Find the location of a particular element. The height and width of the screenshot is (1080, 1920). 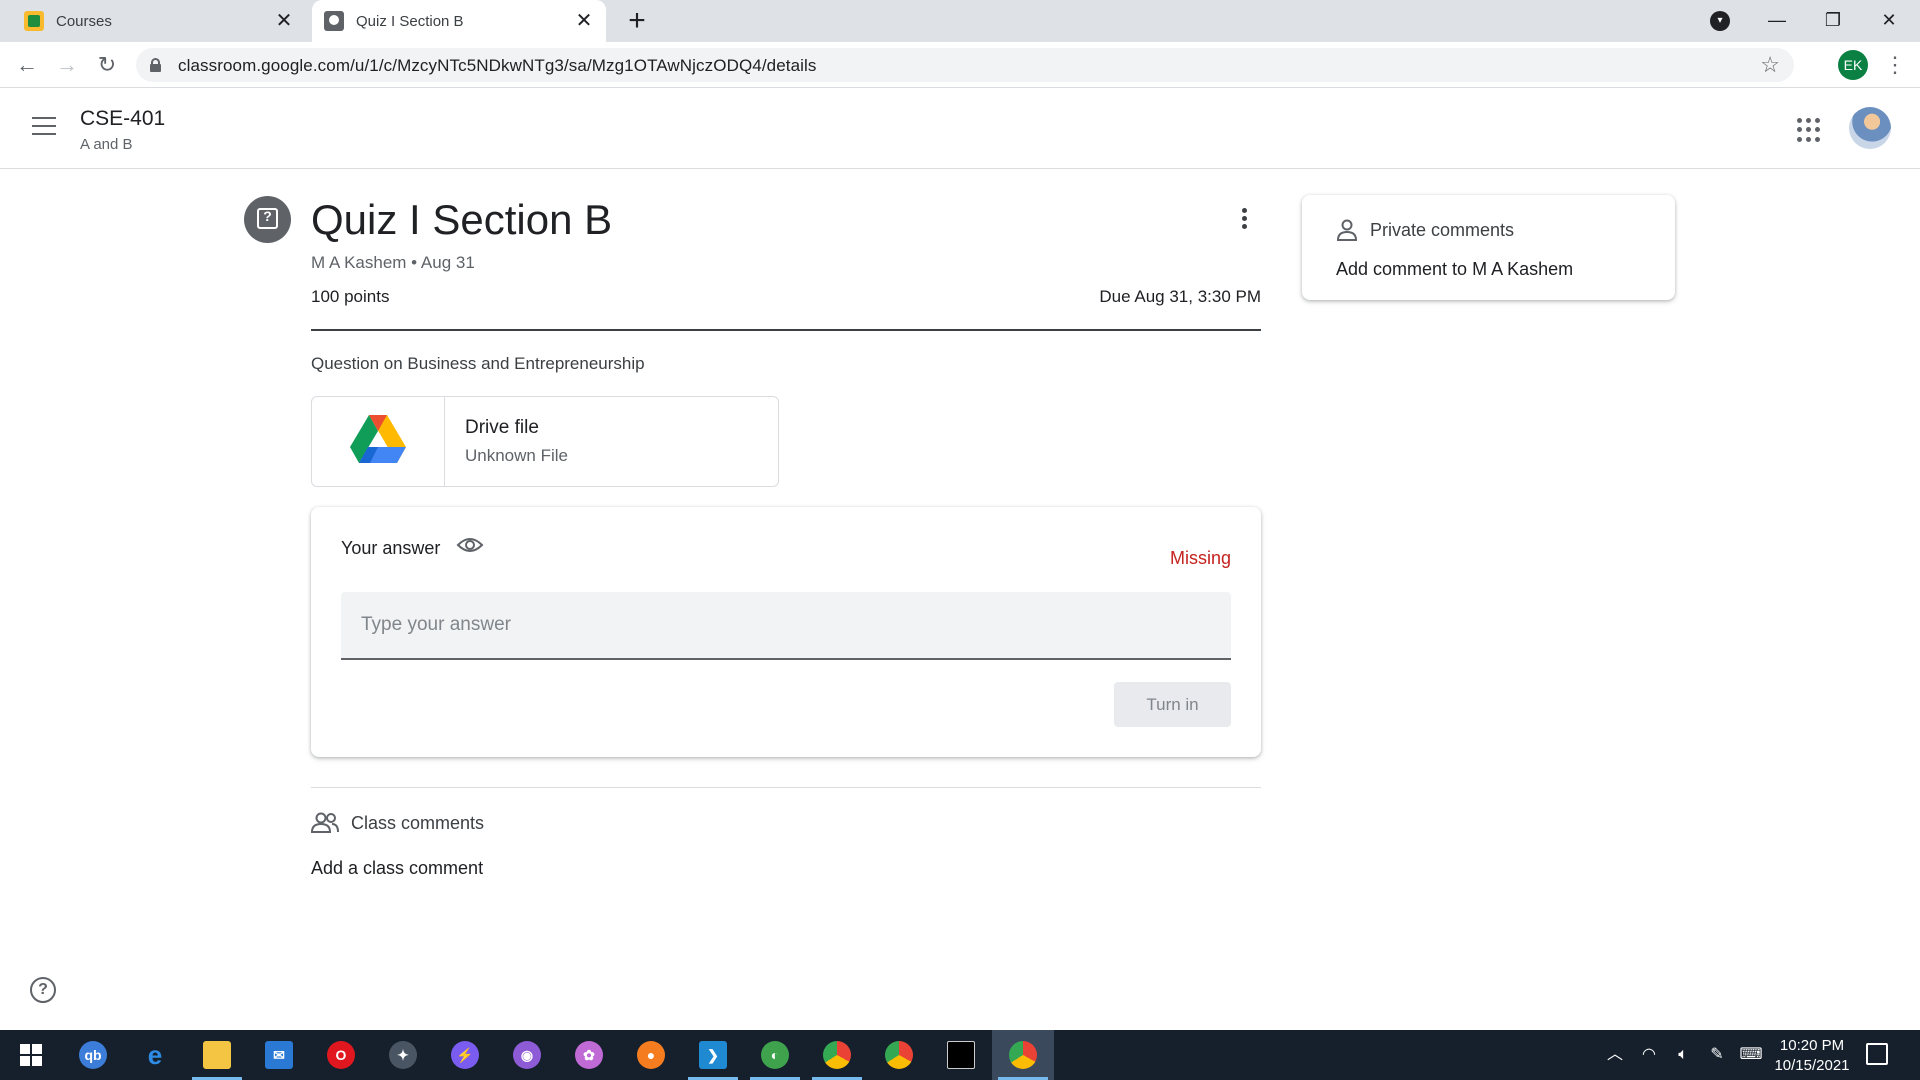

person-icon is located at coordinates (1347, 230).